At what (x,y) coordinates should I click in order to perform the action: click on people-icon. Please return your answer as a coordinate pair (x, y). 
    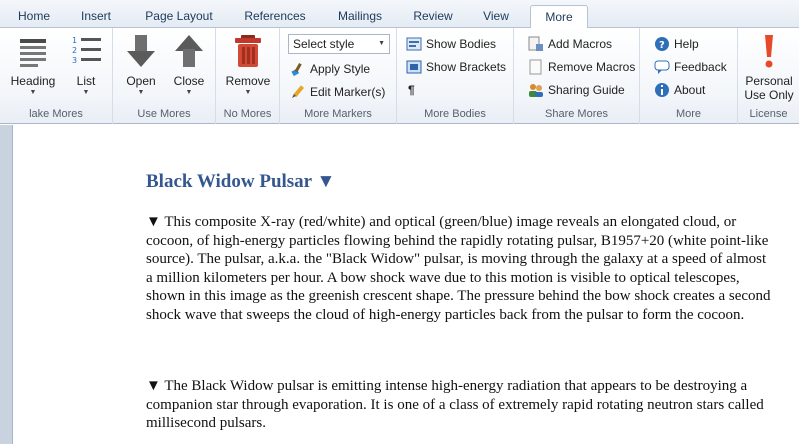
    Looking at the image, I should click on (536, 90).